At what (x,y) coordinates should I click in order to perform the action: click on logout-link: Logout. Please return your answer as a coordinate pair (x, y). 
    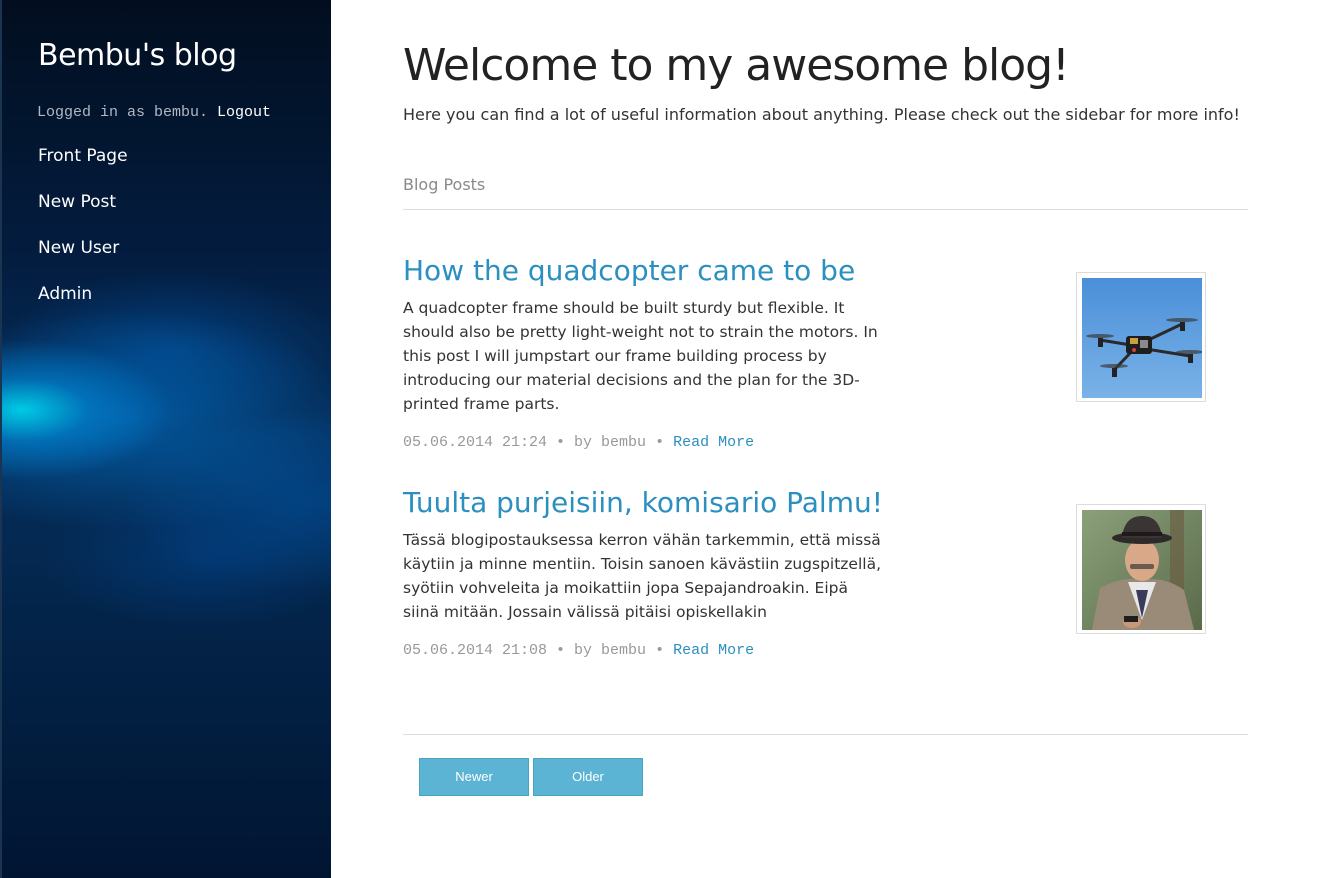
    Looking at the image, I should click on (244, 112).